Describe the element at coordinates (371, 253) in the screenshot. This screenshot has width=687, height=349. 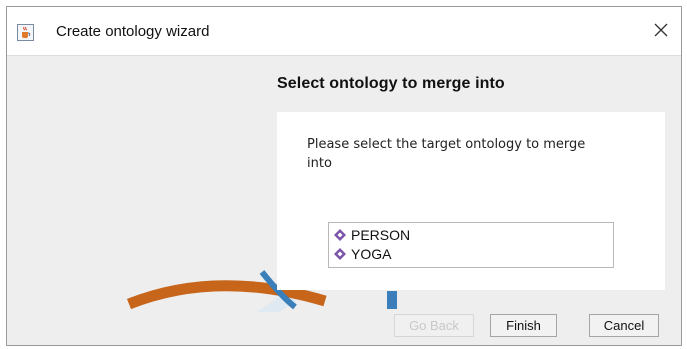
I see `list-item-label: YOGA` at that location.